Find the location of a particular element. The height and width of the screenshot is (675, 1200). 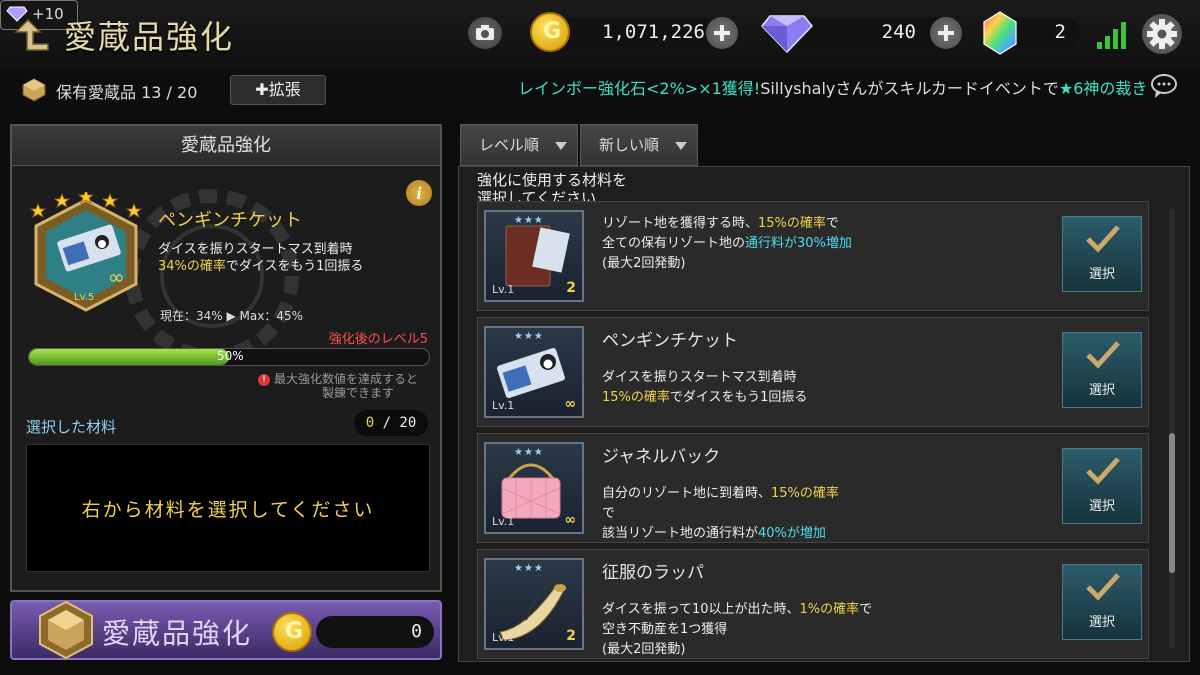

material-name: ペンギンチケット is located at coordinates (670, 341).